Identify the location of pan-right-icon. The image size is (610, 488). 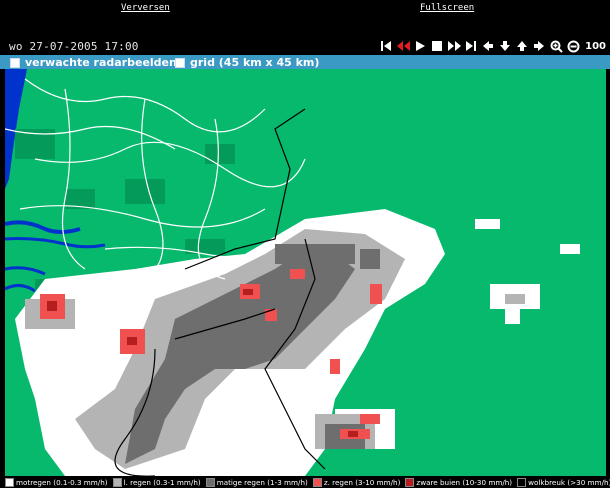
(539, 46).